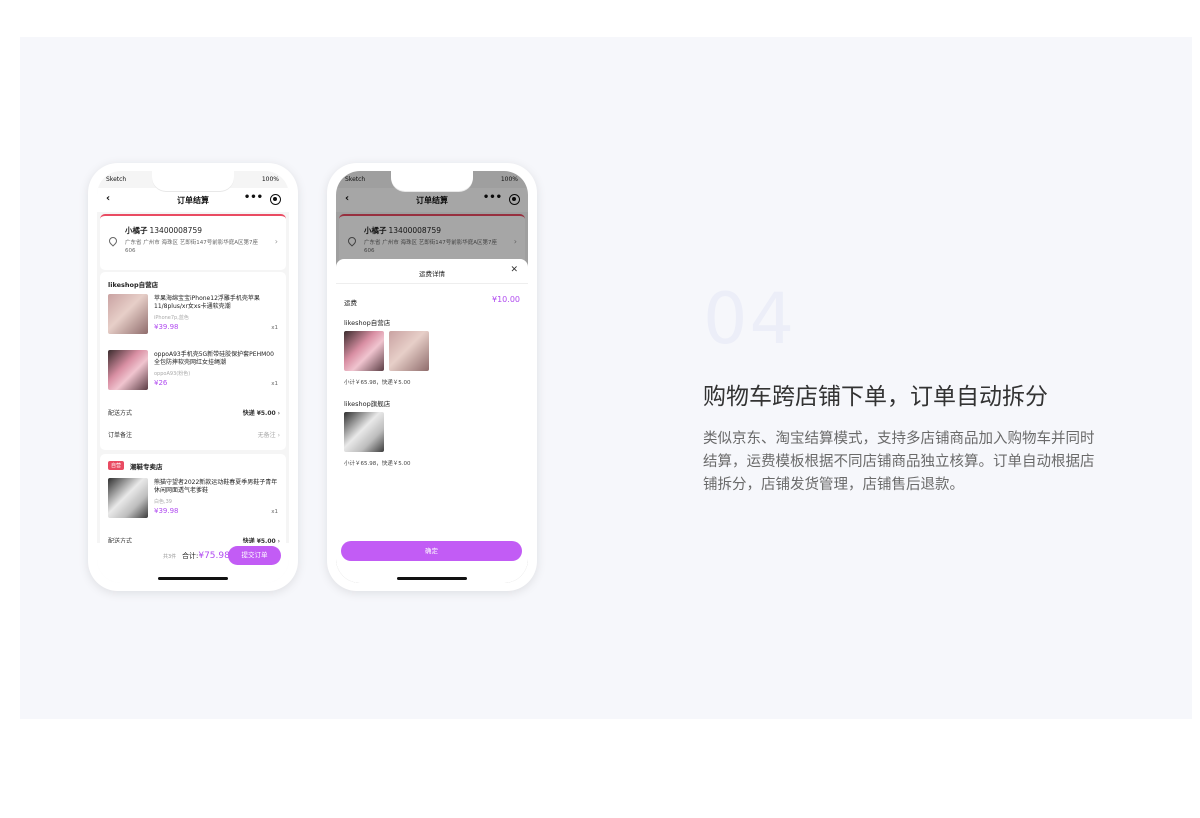  Describe the element at coordinates (172, 374) in the screenshot. I see `product-spec: oppoA93(粉色)` at that location.